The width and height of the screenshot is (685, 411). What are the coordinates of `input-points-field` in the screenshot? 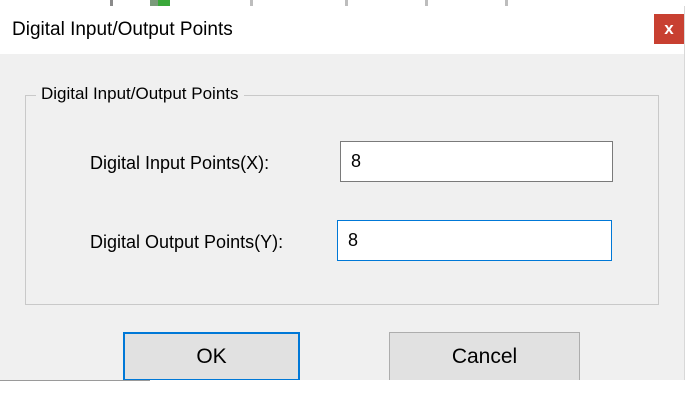 It's located at (476, 161).